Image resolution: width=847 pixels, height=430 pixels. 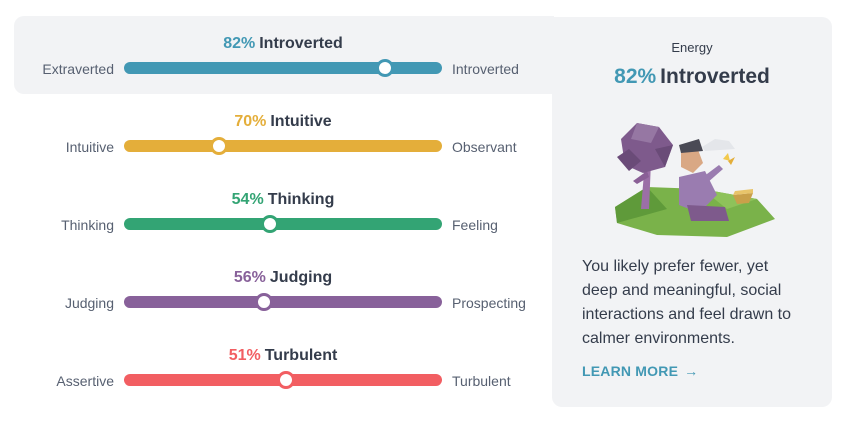 I want to click on introvert-under-tree-illustration, so click(x=695, y=180).